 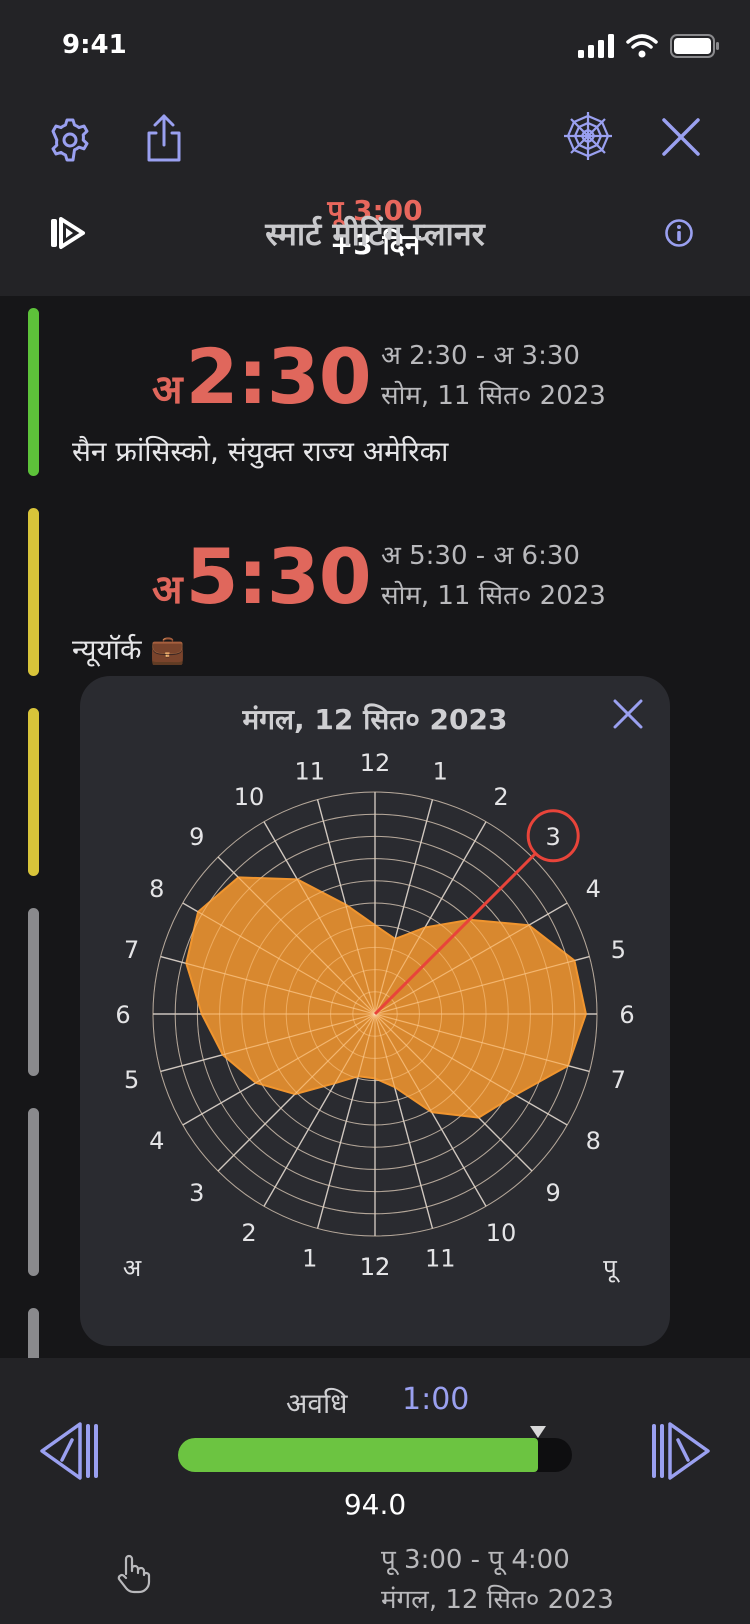 I want to click on radar-area, so click(x=386, y=997).